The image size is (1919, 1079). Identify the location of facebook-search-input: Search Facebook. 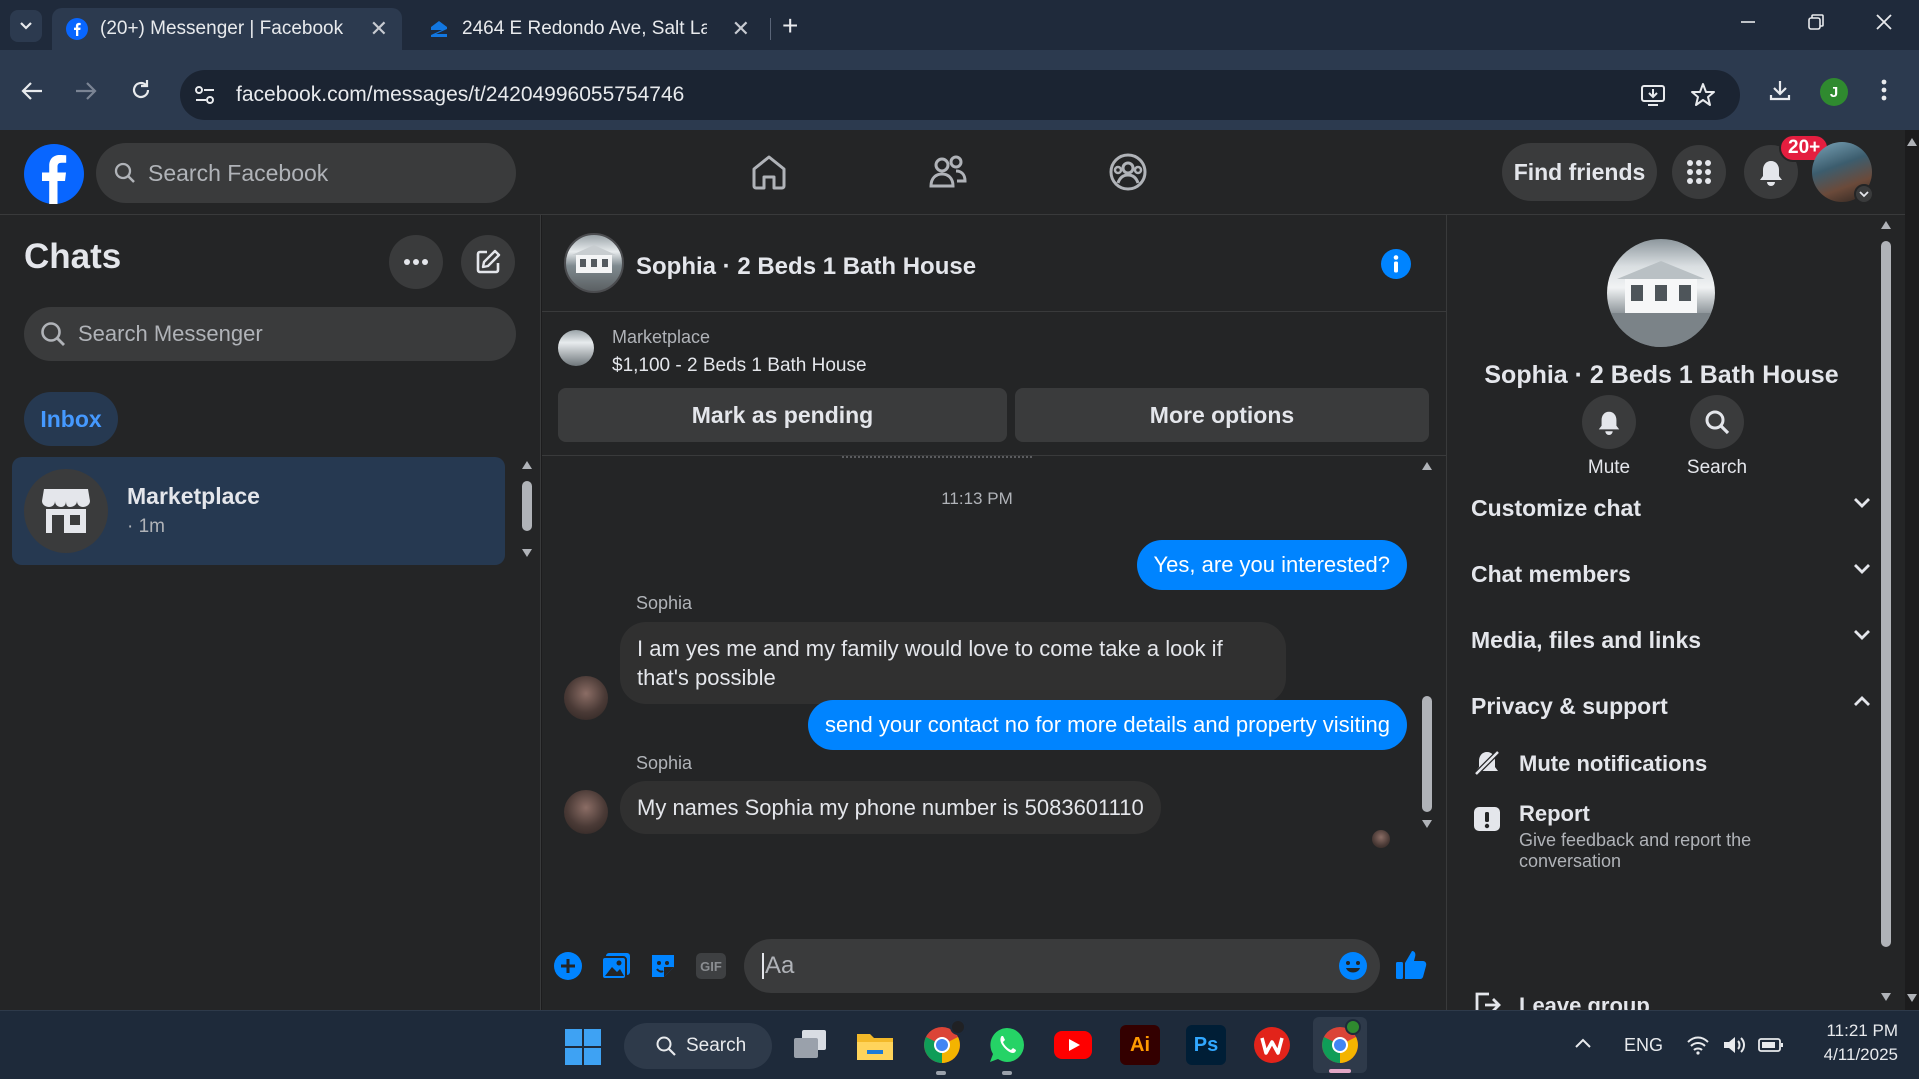
(306, 173).